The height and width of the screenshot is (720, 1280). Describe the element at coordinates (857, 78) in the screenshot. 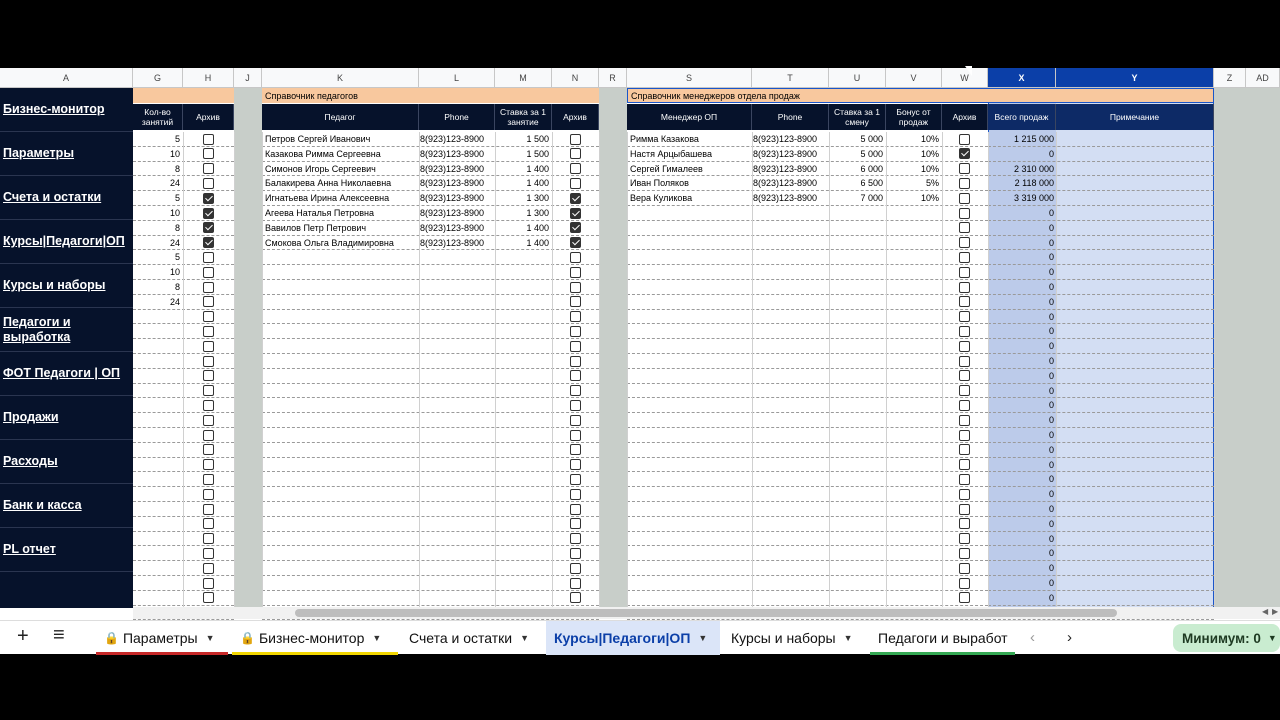

I see `column-header-u: U` at that location.